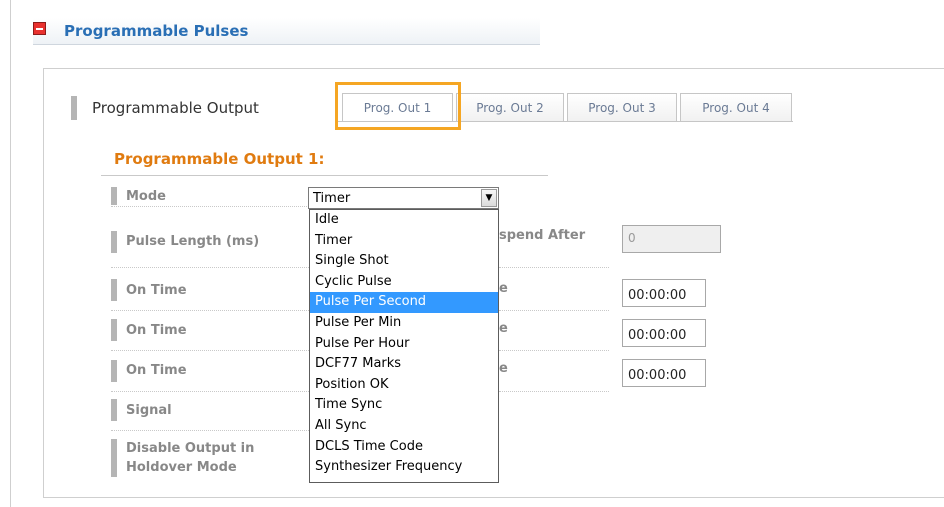 This screenshot has width=944, height=507. I want to click on mode-select-value: Timer, so click(332, 198).